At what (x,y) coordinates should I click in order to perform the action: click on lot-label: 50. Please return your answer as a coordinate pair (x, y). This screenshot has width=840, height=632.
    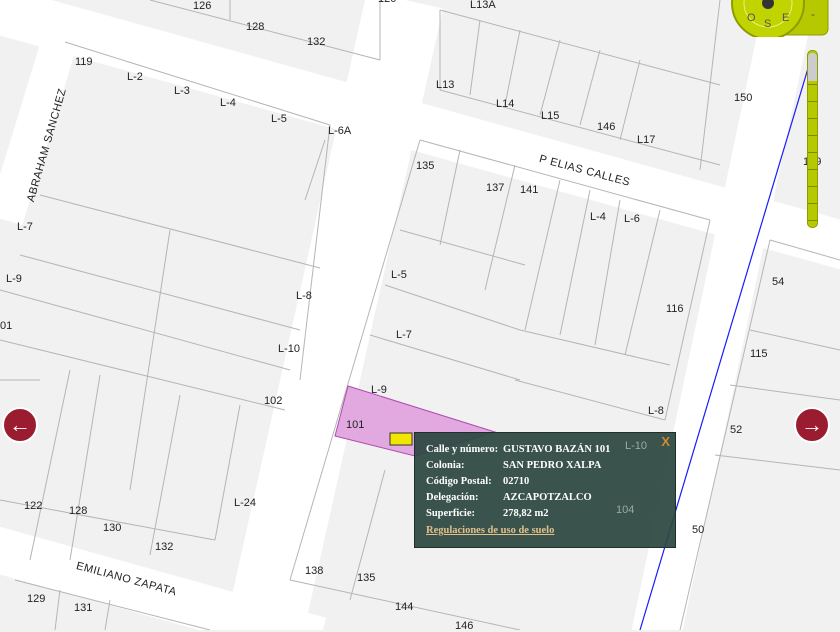
    Looking at the image, I should click on (698, 530).